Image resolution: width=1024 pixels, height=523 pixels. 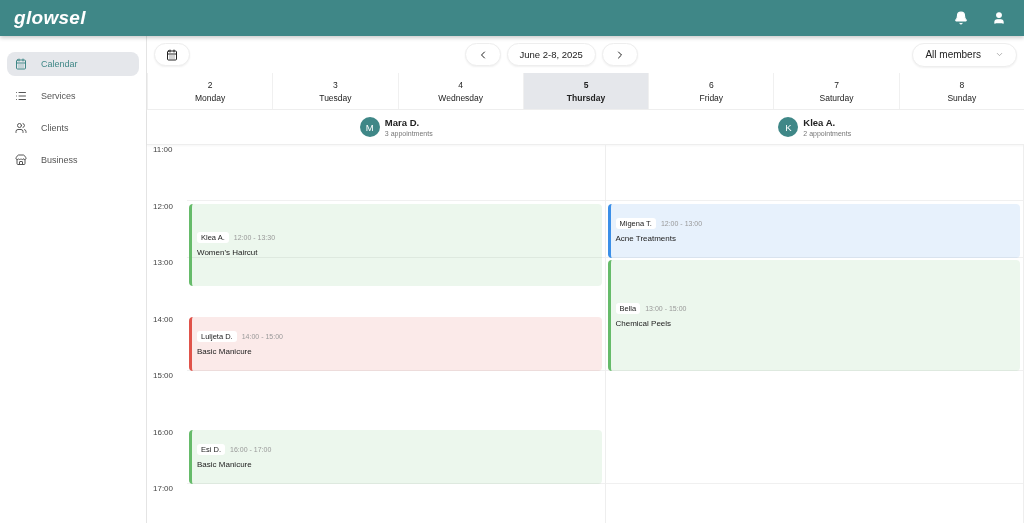 I want to click on notifications-icon, so click(x=961, y=18).